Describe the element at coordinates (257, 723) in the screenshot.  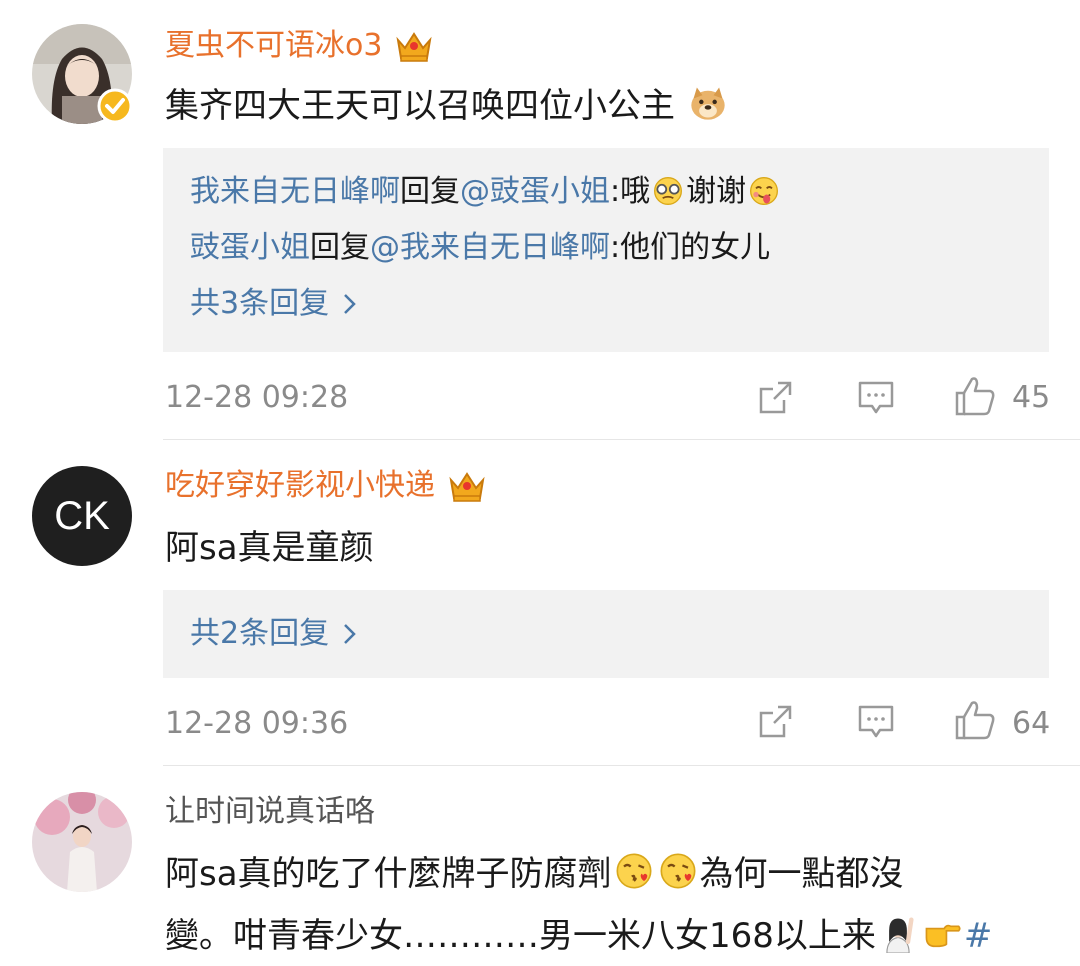
I see `timestamp: 12-28 09:36` at that location.